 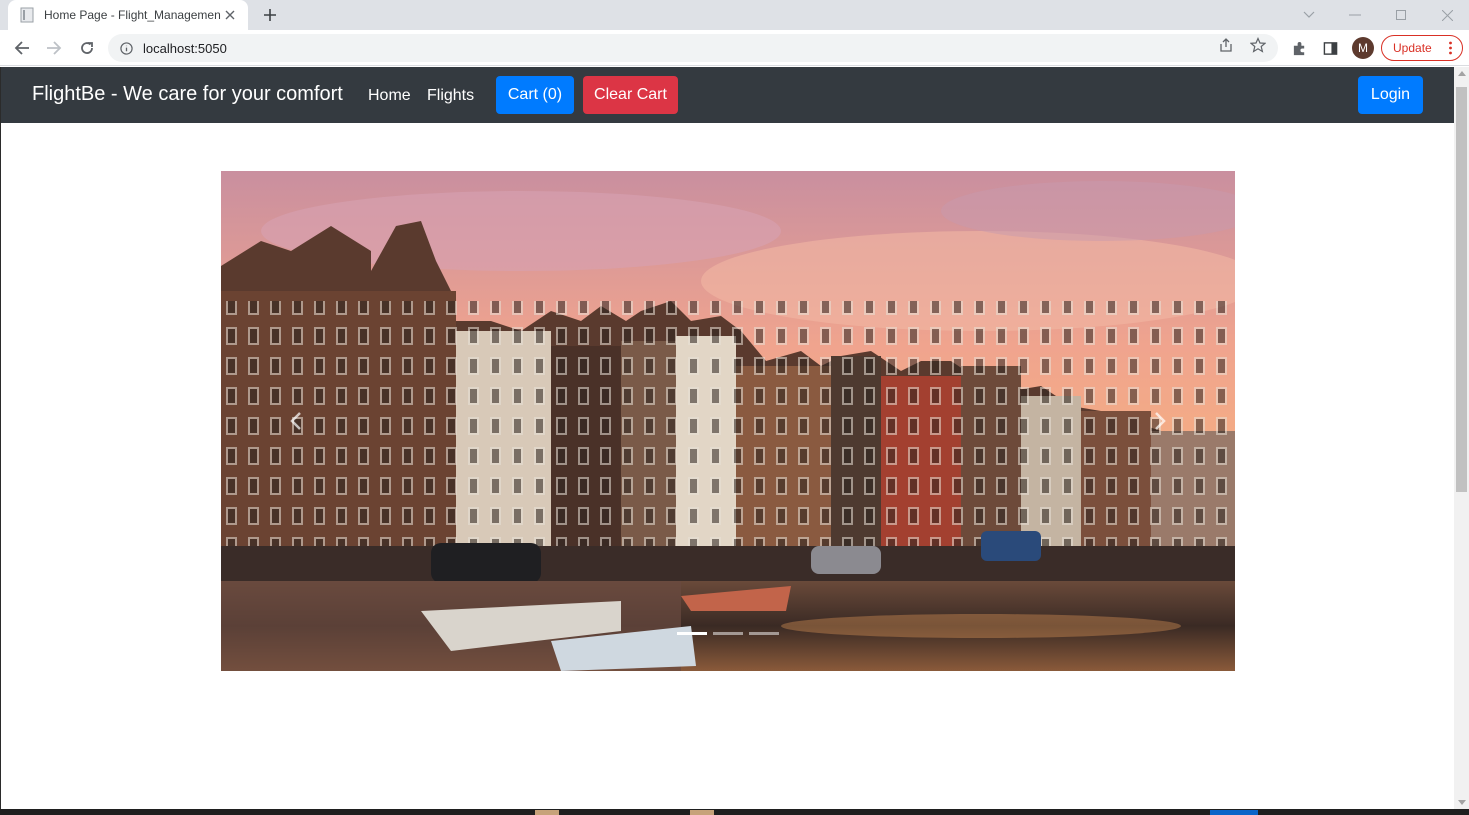 What do you see at coordinates (535, 95) in the screenshot?
I see `cart-button: Cart (0)` at bounding box center [535, 95].